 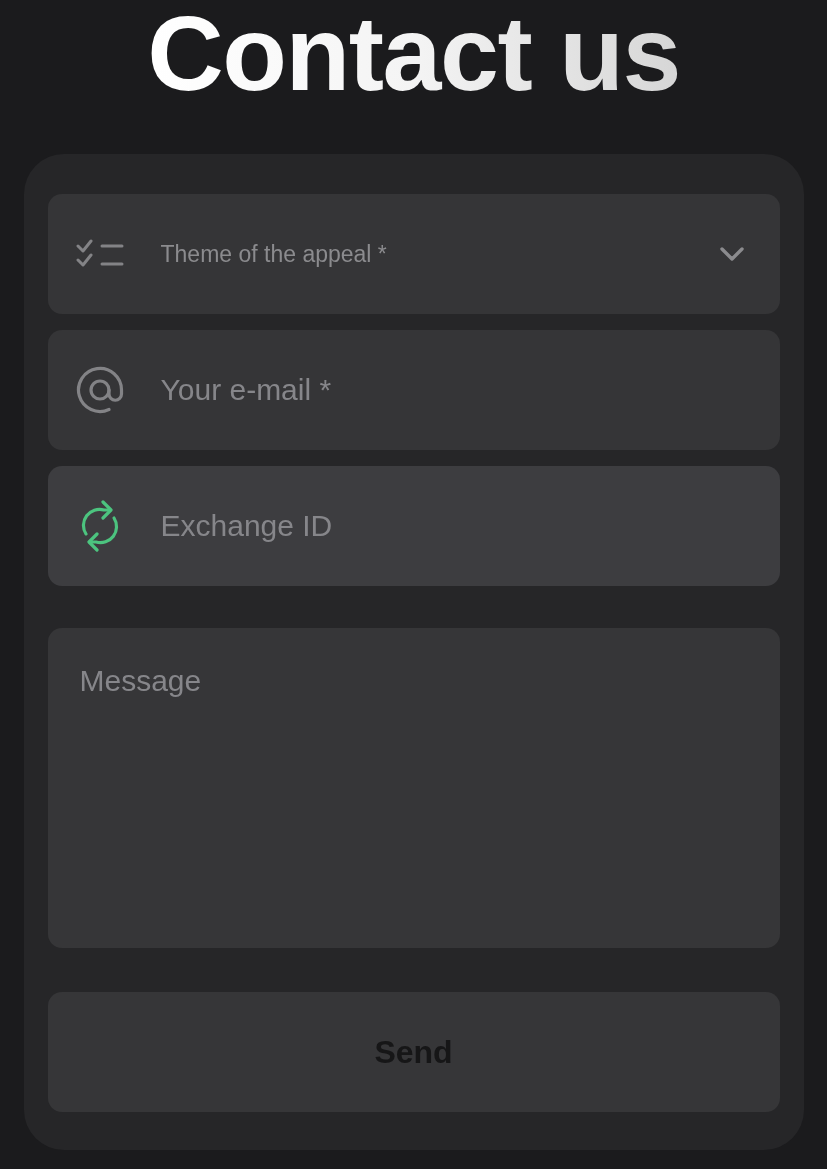 I want to click on checklist-icon, so click(x=99, y=254).